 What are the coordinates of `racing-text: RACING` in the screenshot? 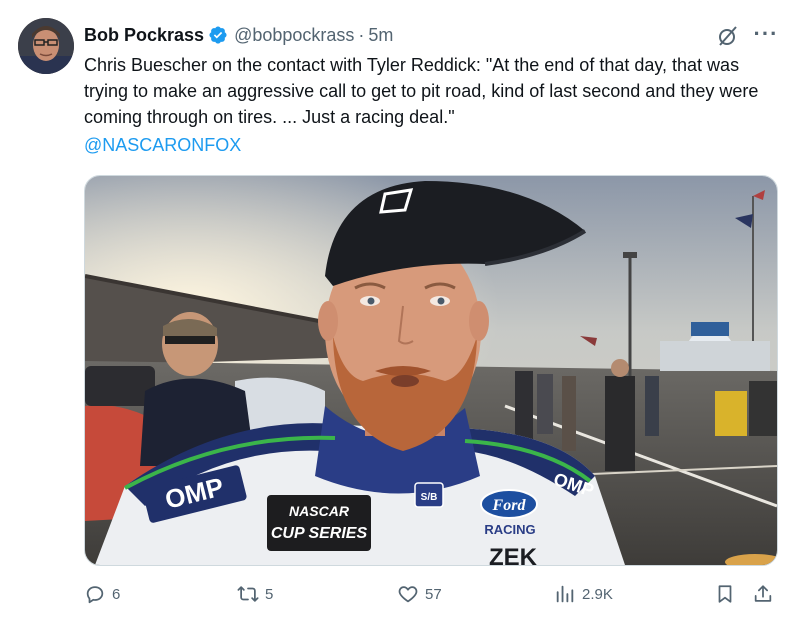 It's located at (509, 529).